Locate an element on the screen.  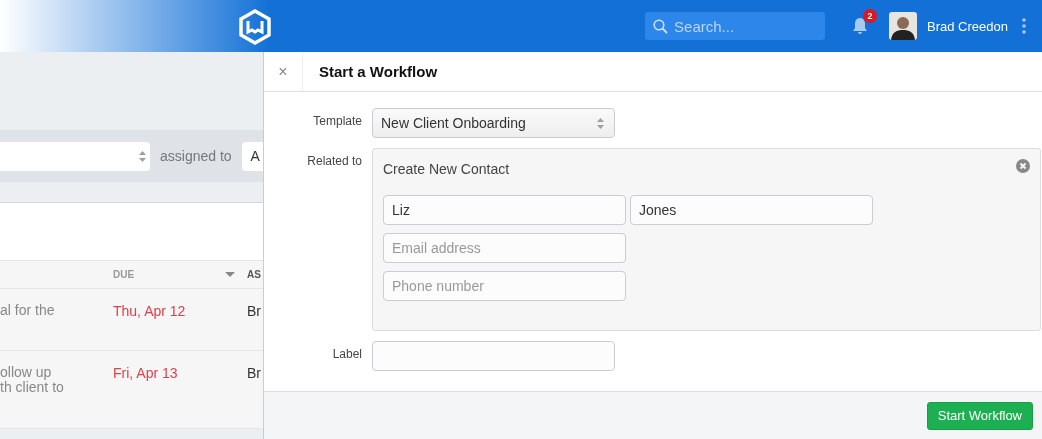
field-label: Template is located at coordinates (337, 121).